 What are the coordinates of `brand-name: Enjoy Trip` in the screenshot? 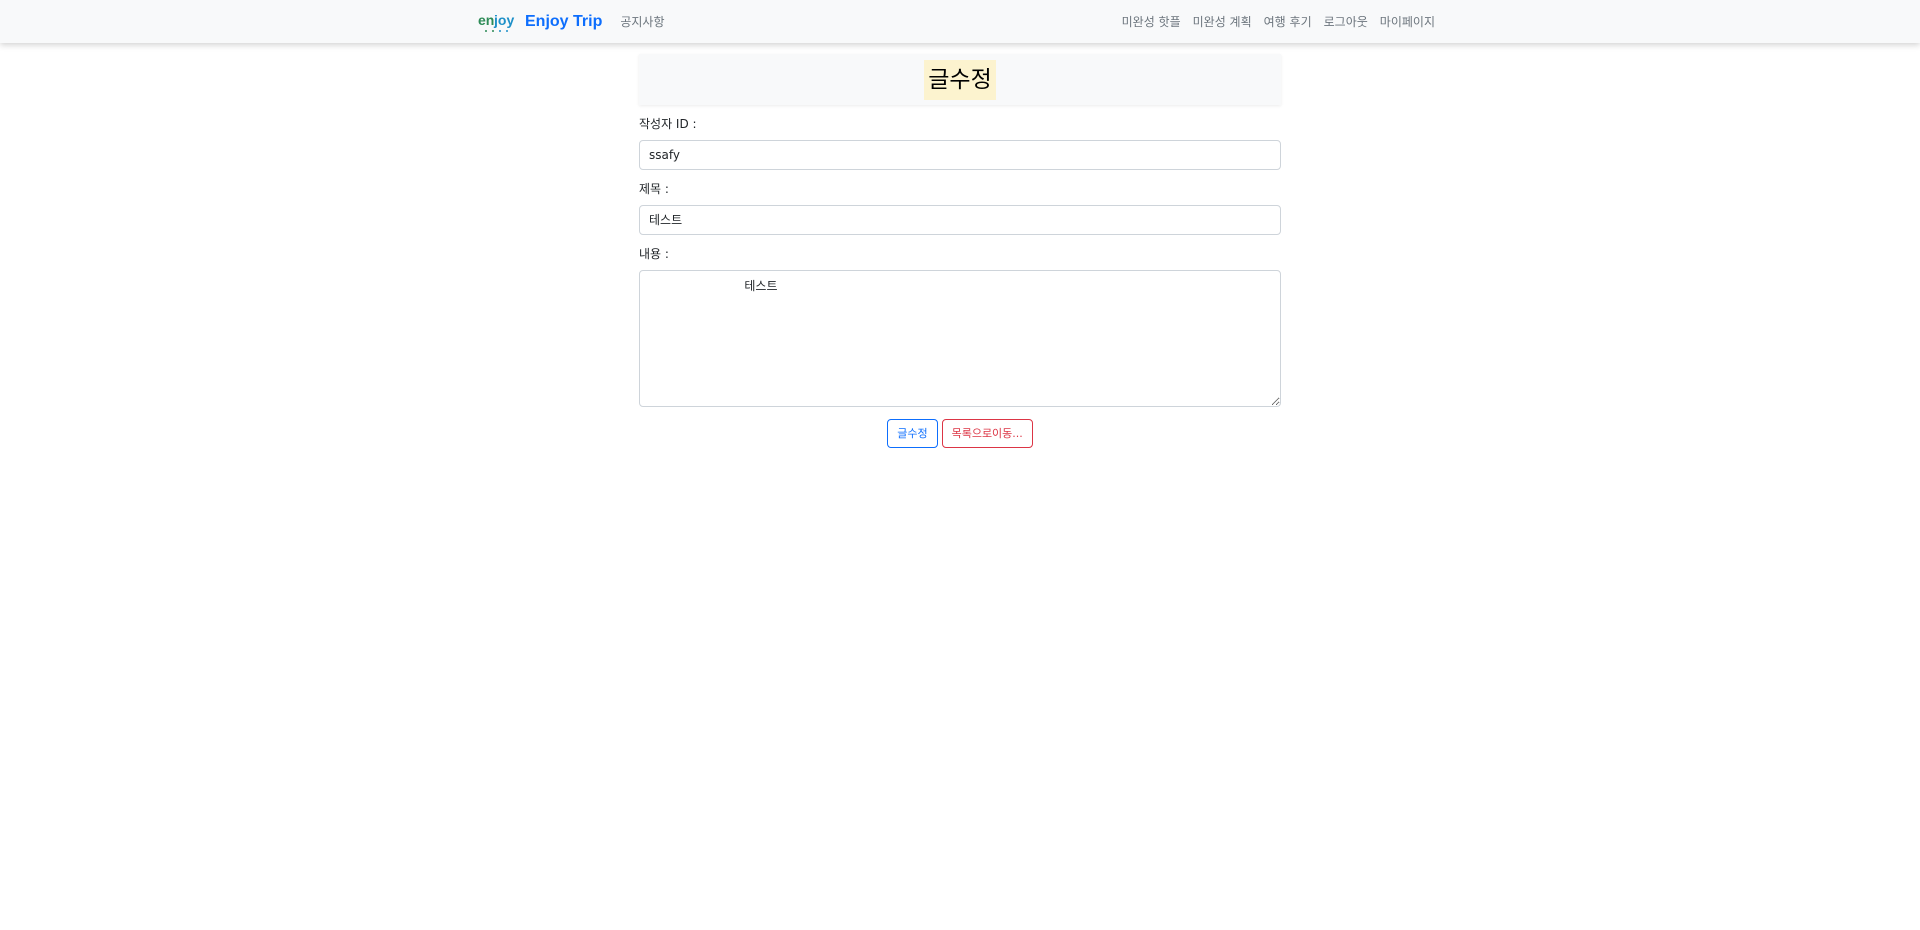 It's located at (564, 21).